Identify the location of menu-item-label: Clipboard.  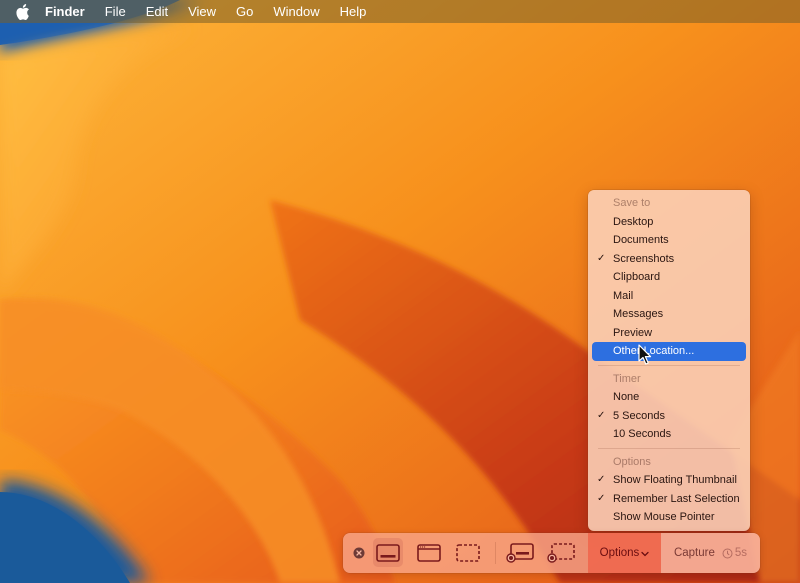
(637, 277).